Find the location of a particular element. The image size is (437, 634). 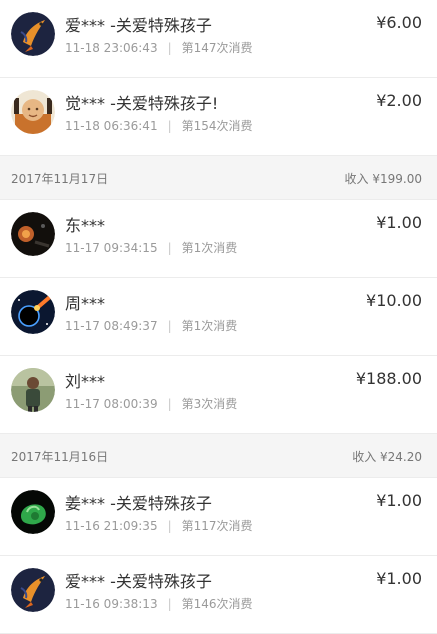

jade-avatar is located at coordinates (33, 512).